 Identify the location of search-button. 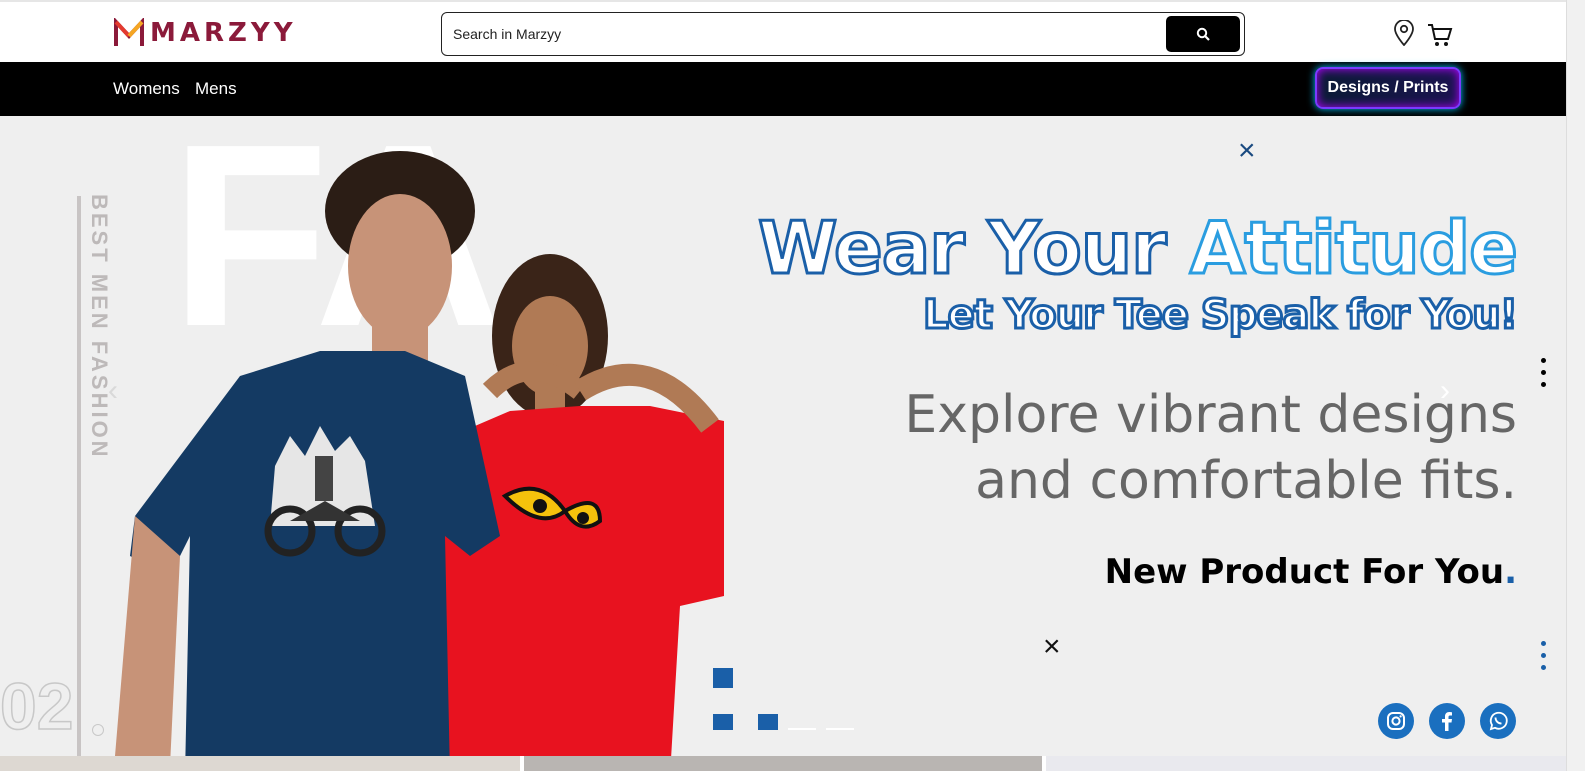
(1203, 34).